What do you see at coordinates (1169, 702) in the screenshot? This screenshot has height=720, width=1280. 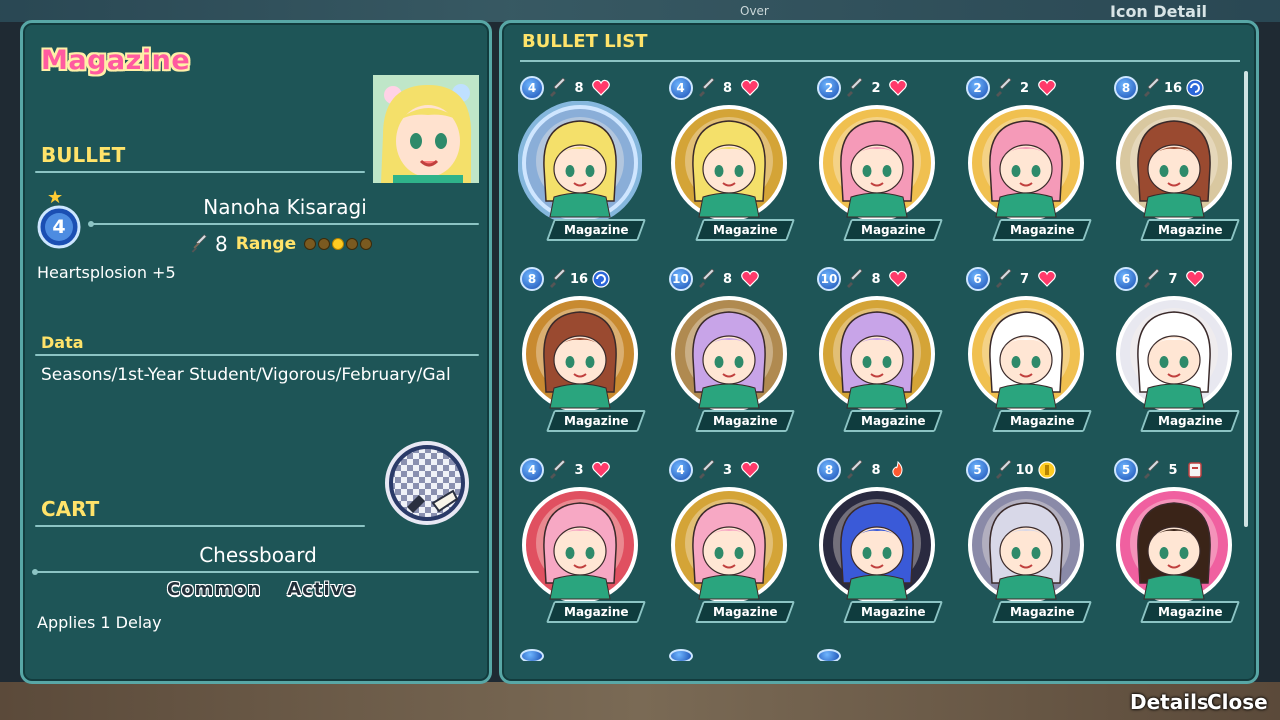 I see `details-button: Details` at bounding box center [1169, 702].